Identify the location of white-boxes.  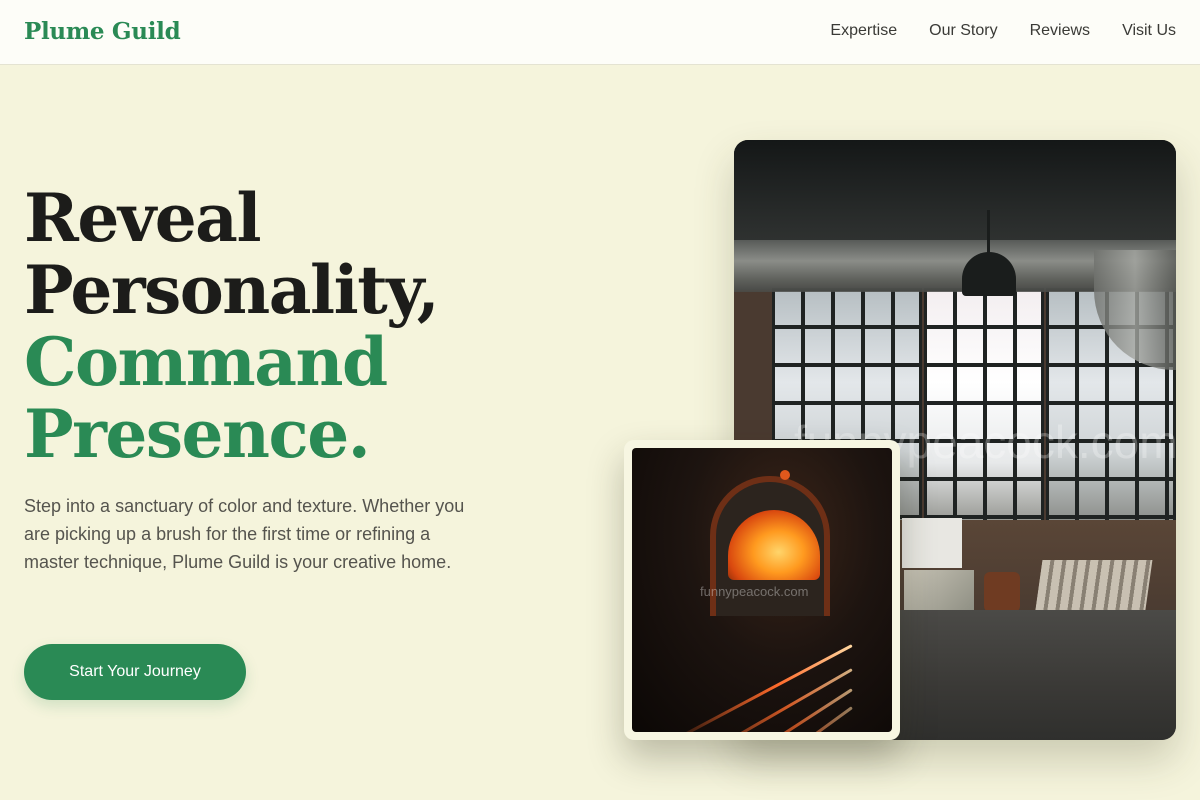
(932, 543).